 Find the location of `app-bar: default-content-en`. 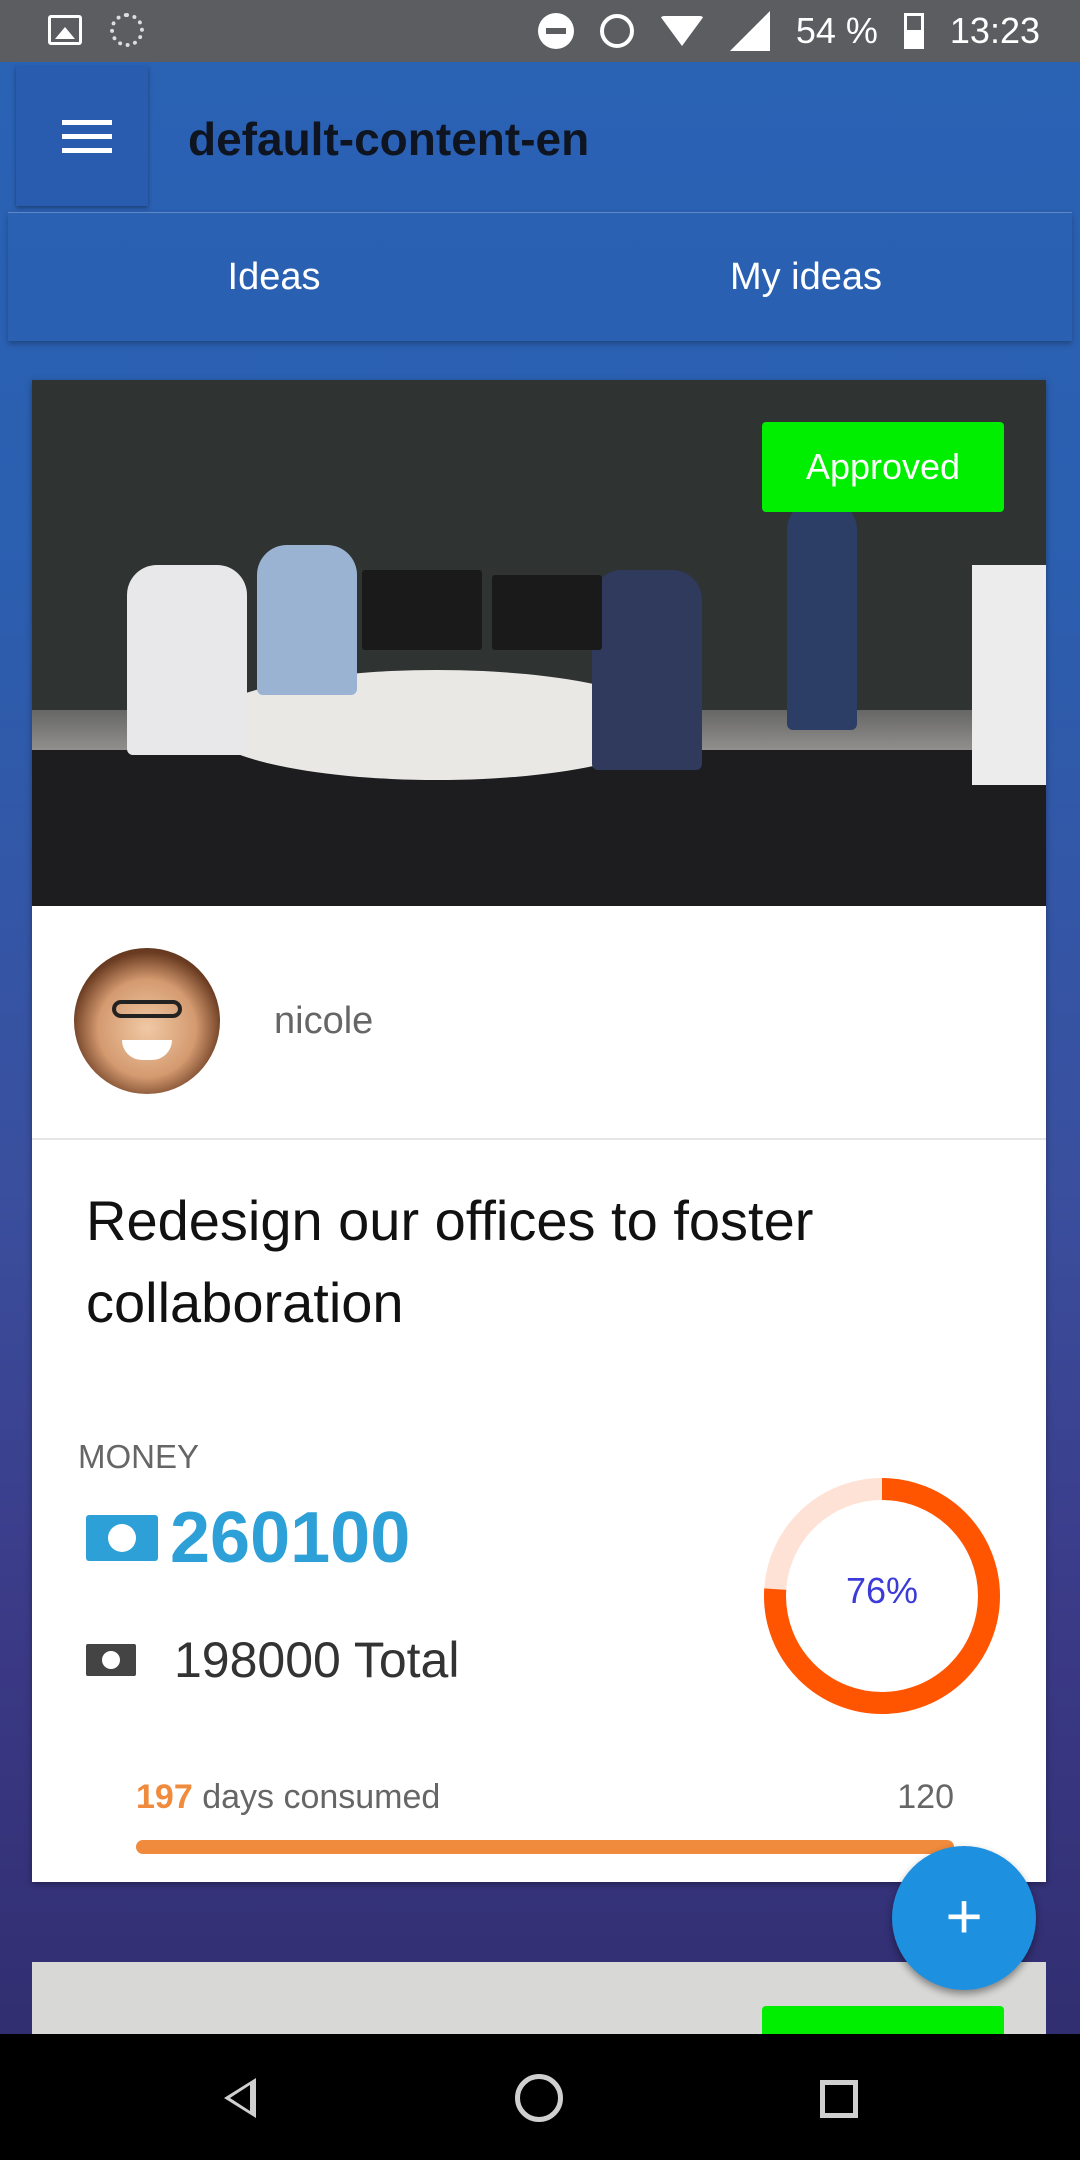

app-bar: default-content-en is located at coordinates (540, 139).